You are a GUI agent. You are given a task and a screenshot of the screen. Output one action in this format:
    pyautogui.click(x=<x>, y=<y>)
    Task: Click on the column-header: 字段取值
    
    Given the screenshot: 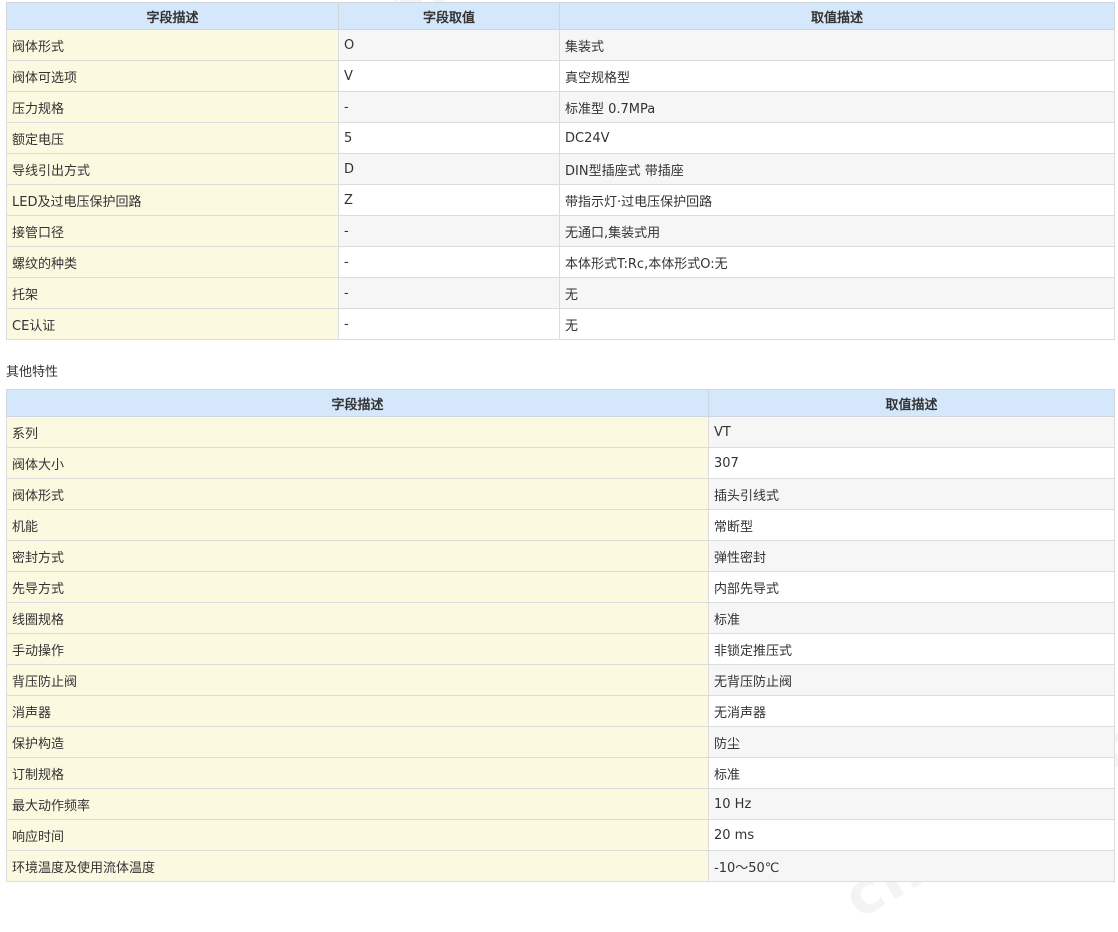 What is the action you would take?
    pyautogui.click(x=449, y=16)
    